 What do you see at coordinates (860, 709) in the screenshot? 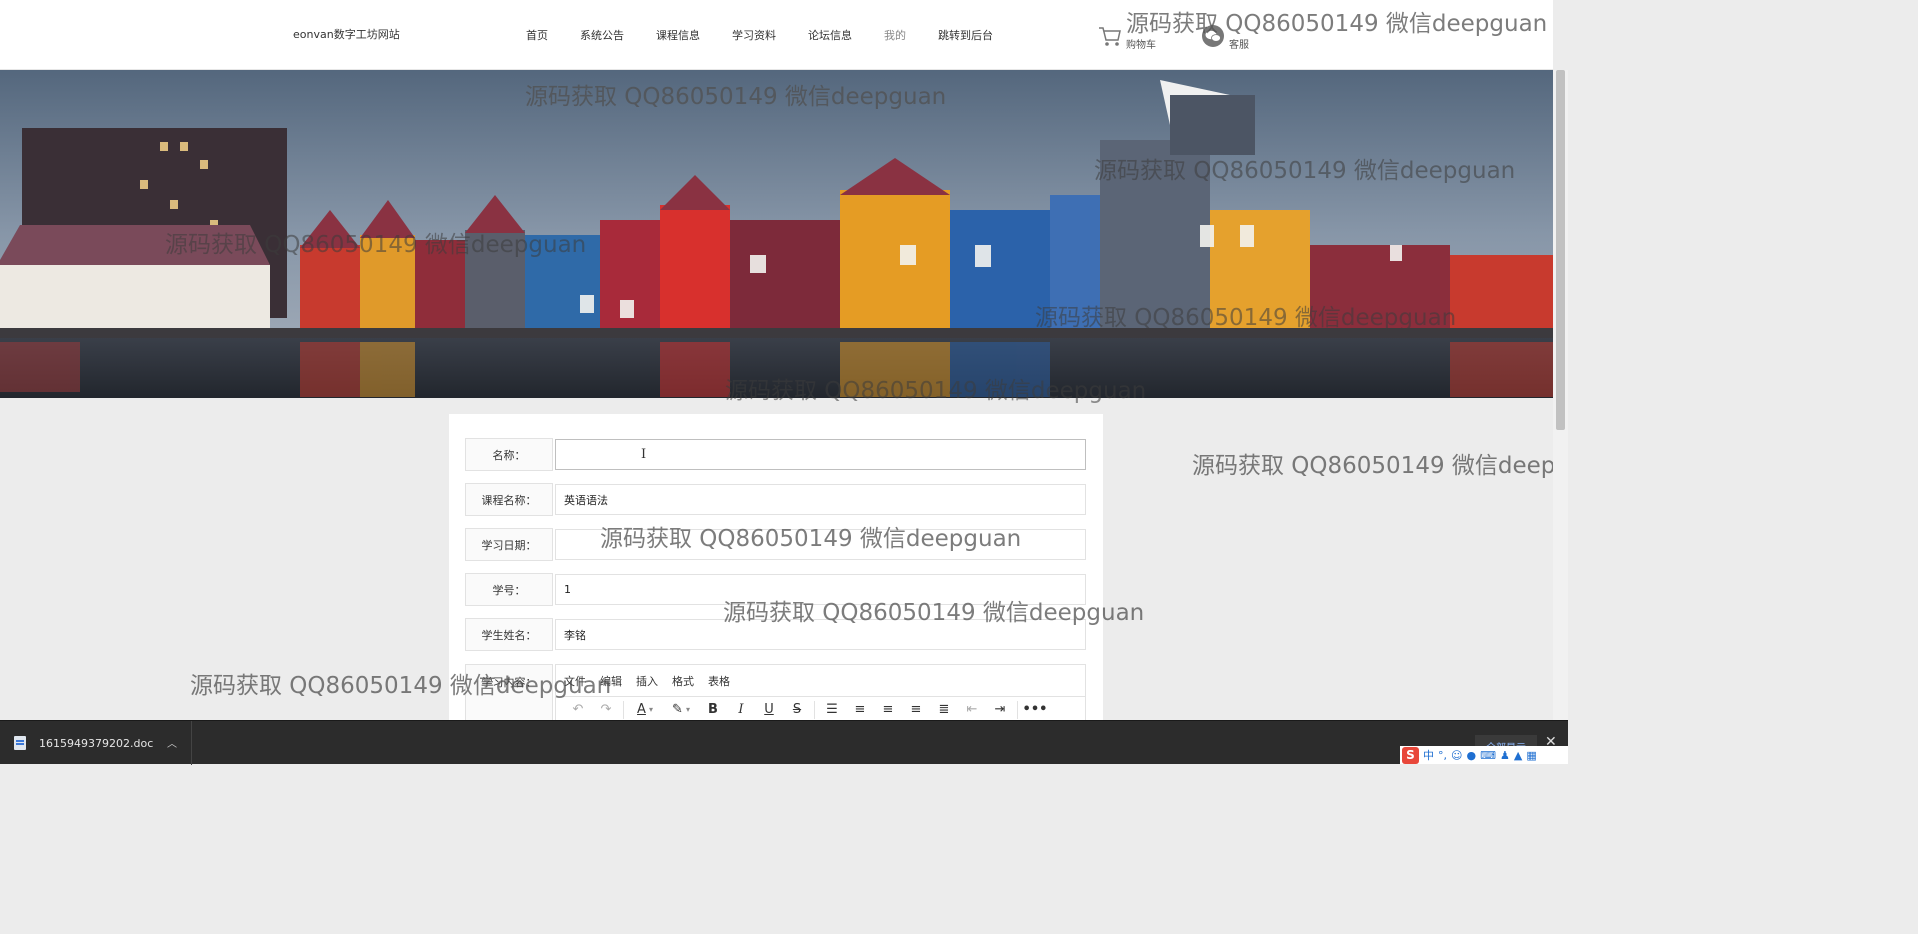
I see `align-left-icon: ≡` at bounding box center [860, 709].